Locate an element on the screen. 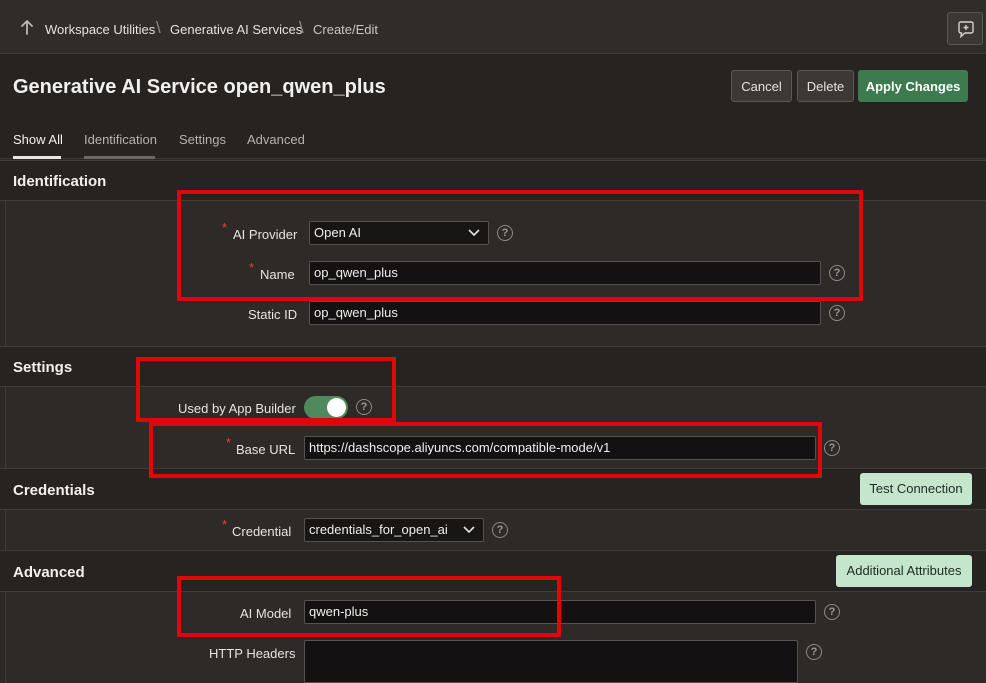 This screenshot has width=986, height=683. section-title: Identification is located at coordinates (60, 181).